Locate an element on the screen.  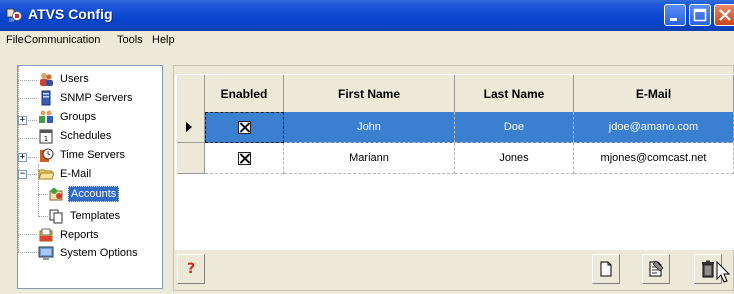
new-document-icon is located at coordinates (606, 269).